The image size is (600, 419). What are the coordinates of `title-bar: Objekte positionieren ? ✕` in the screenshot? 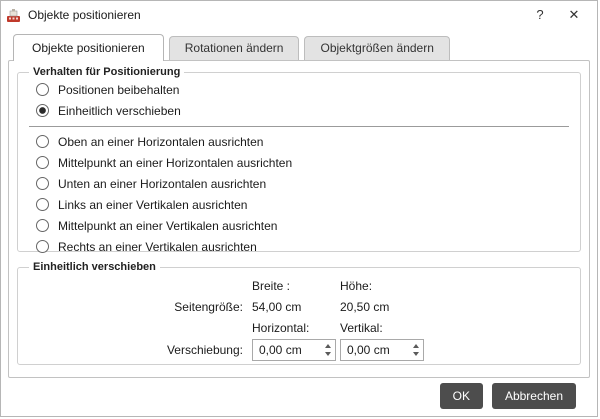 It's located at (299, 15).